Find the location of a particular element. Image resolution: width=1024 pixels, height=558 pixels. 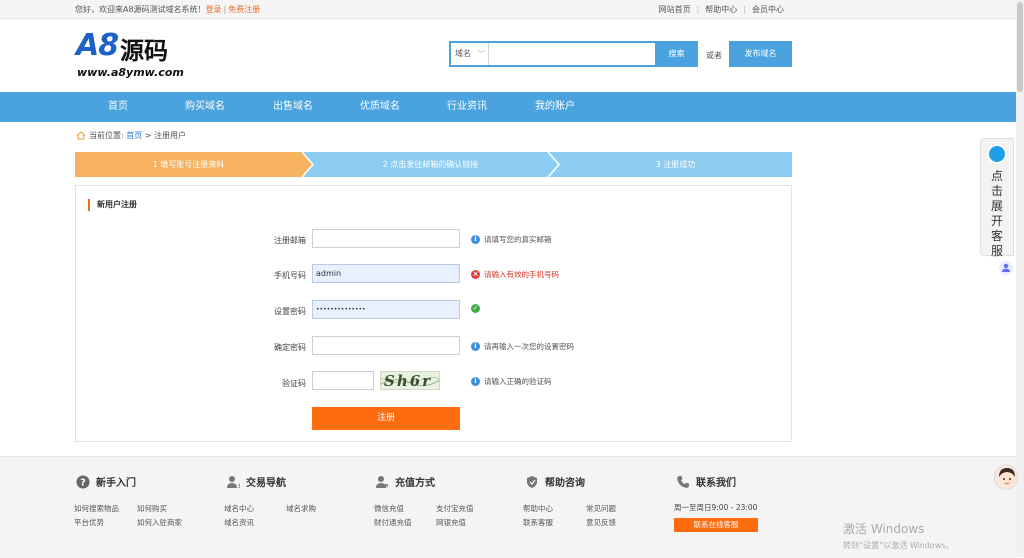

email-hint: i 请填写您的真实邮箱 is located at coordinates (511, 239).